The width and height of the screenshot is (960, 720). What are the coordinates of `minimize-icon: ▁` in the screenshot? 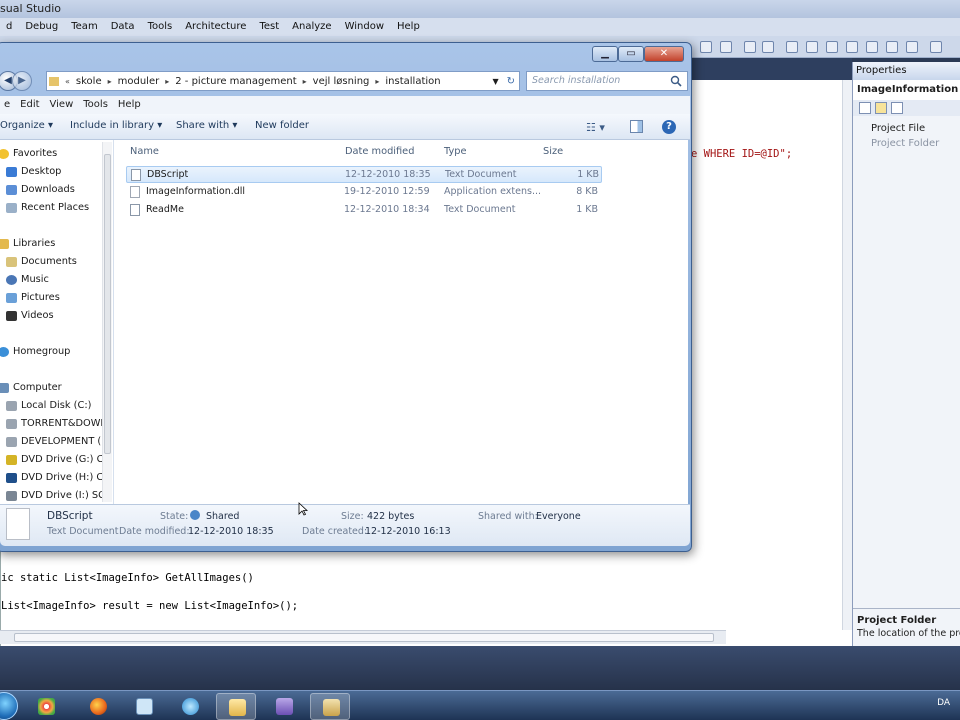 It's located at (605, 54).